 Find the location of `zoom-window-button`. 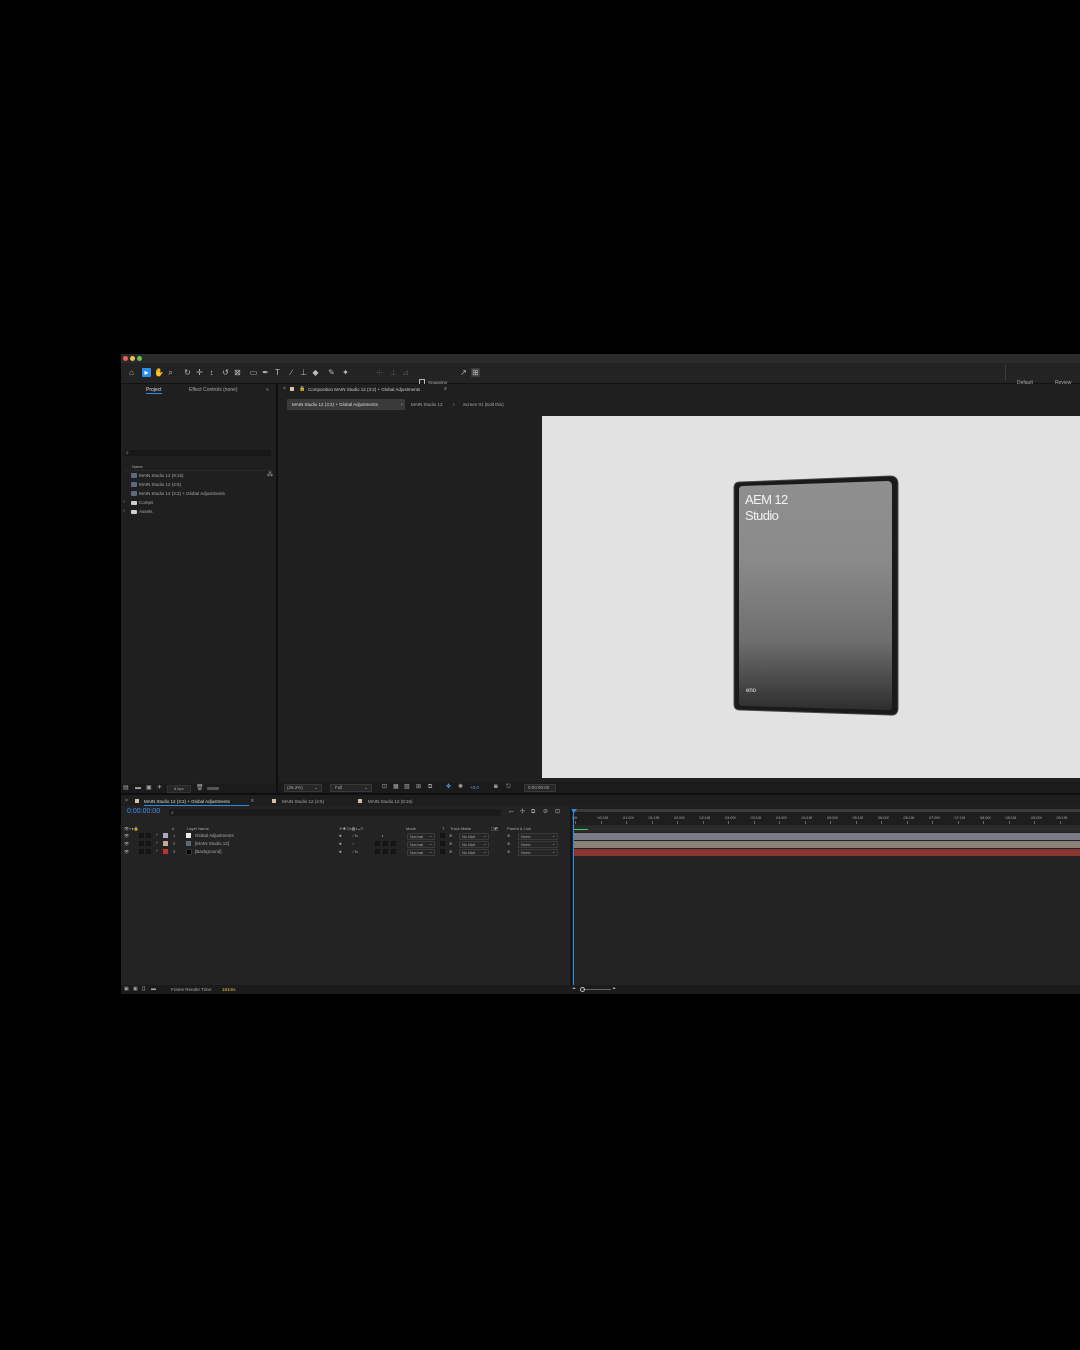

zoom-window-button is located at coordinates (139, 358).